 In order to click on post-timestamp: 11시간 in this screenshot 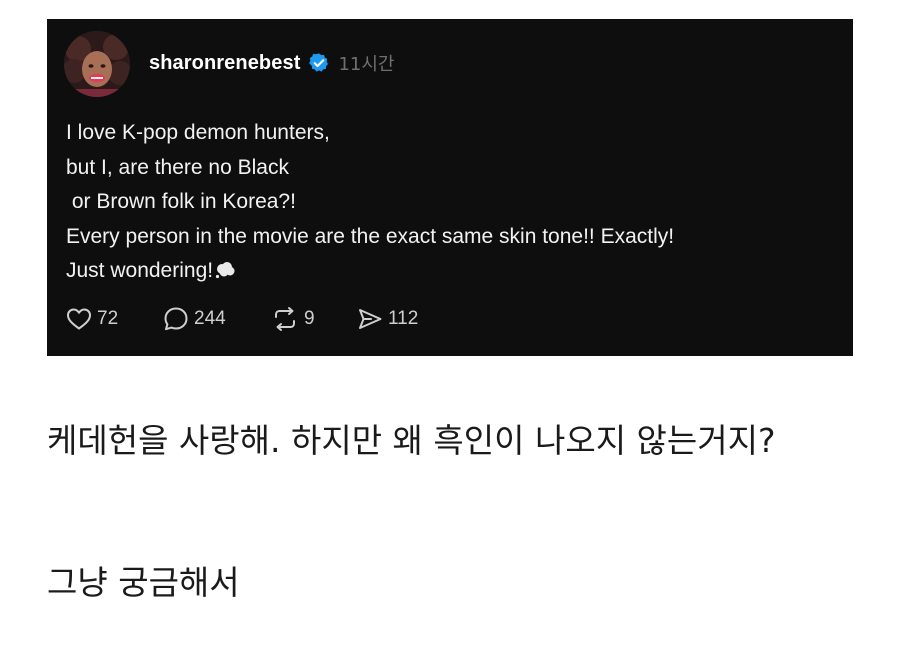, I will do `click(366, 64)`.